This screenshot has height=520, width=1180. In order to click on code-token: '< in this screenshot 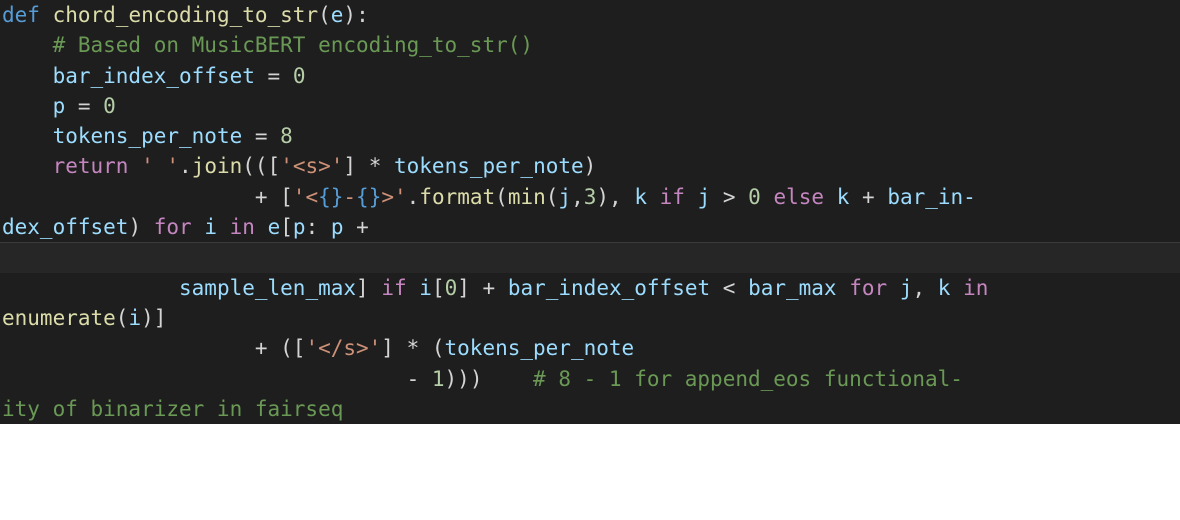, I will do `click(305, 196)`.